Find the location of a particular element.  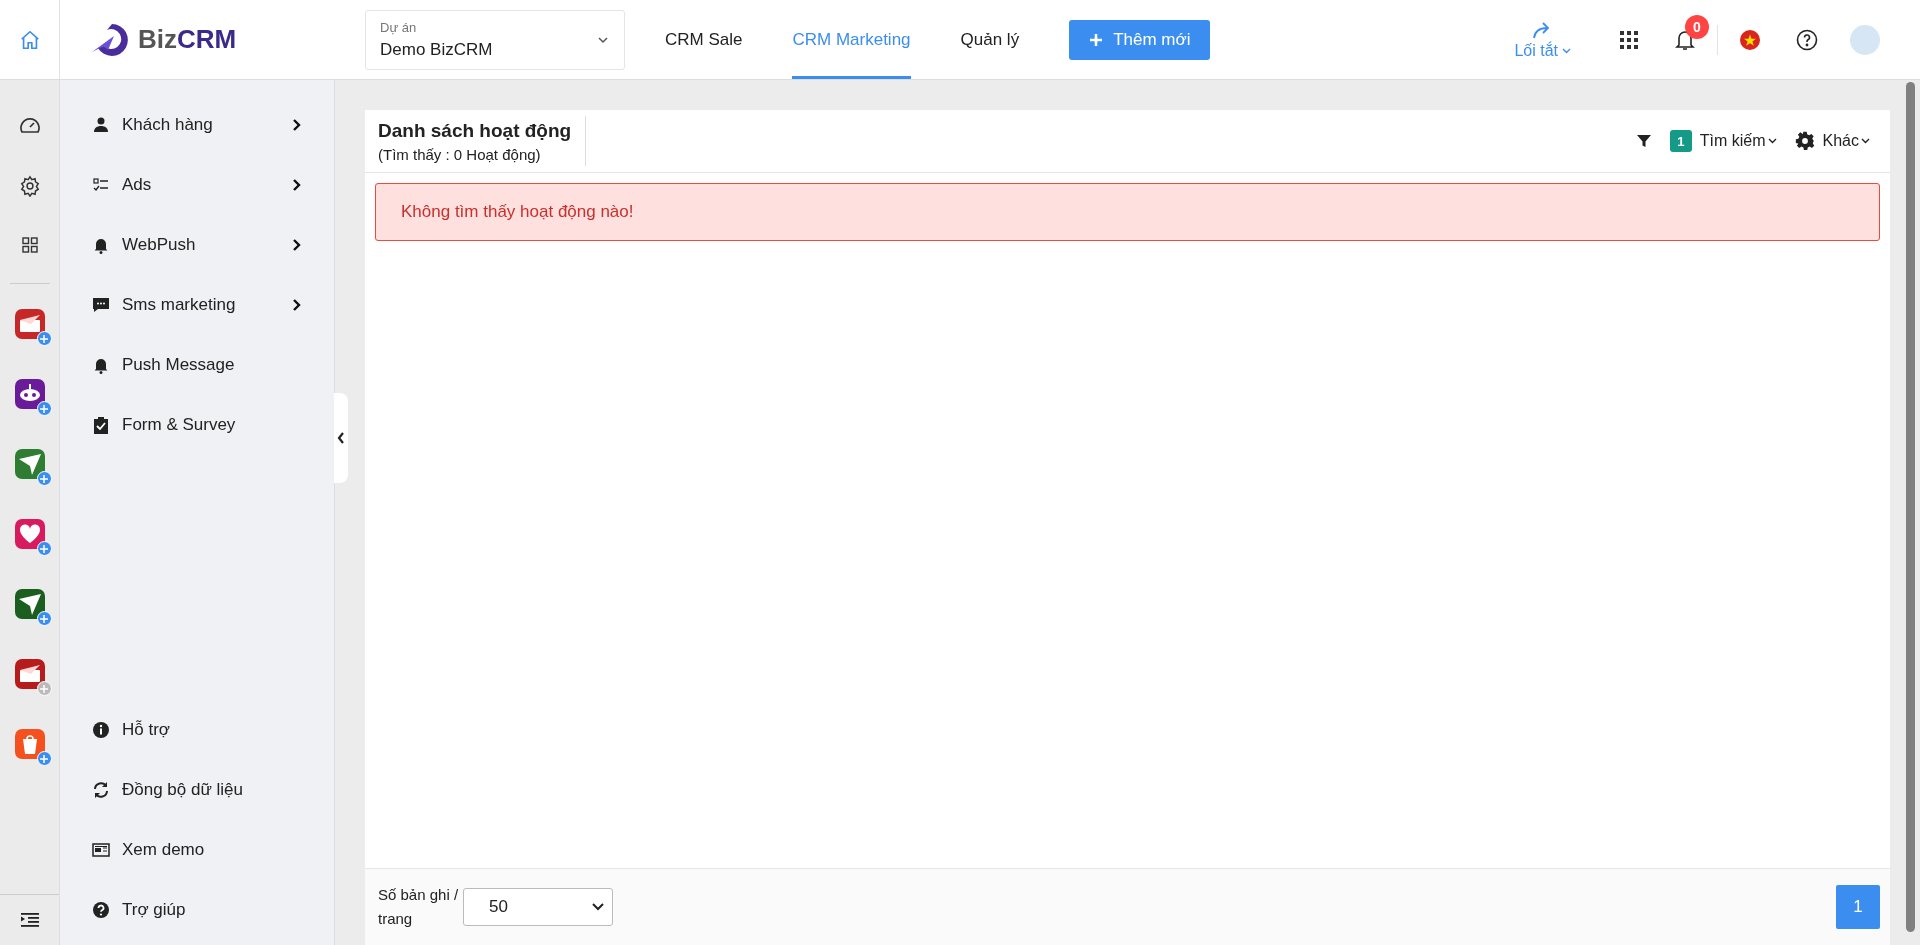

sidebar-item: Khách hàng is located at coordinates (197, 125).